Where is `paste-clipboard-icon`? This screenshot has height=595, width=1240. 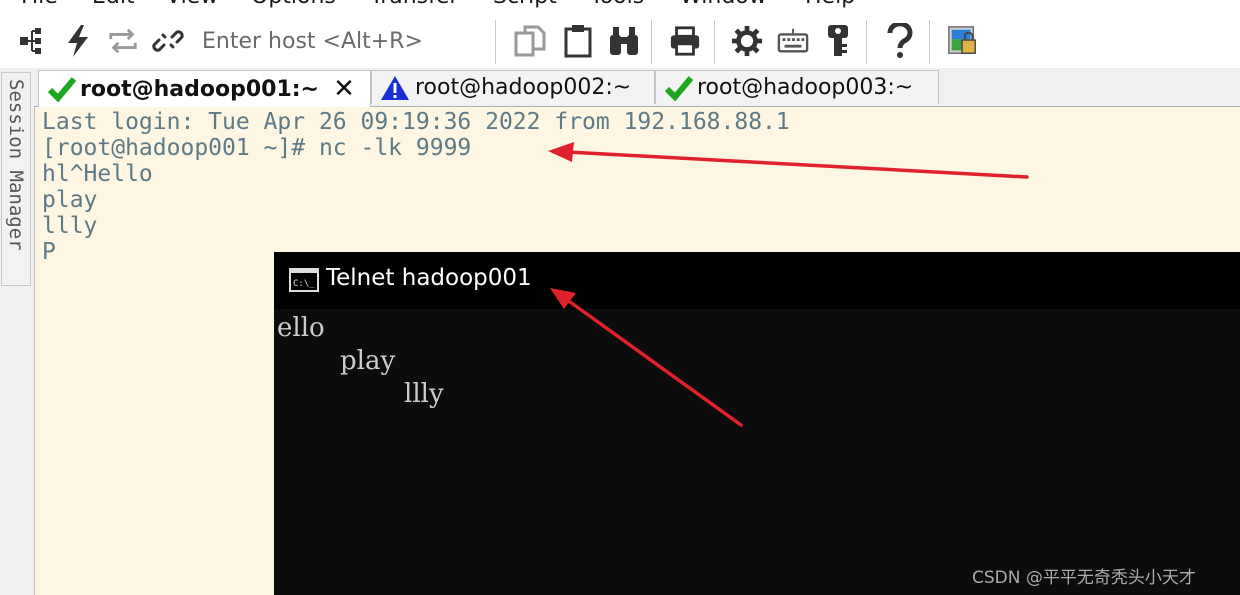 paste-clipboard-icon is located at coordinates (578, 41).